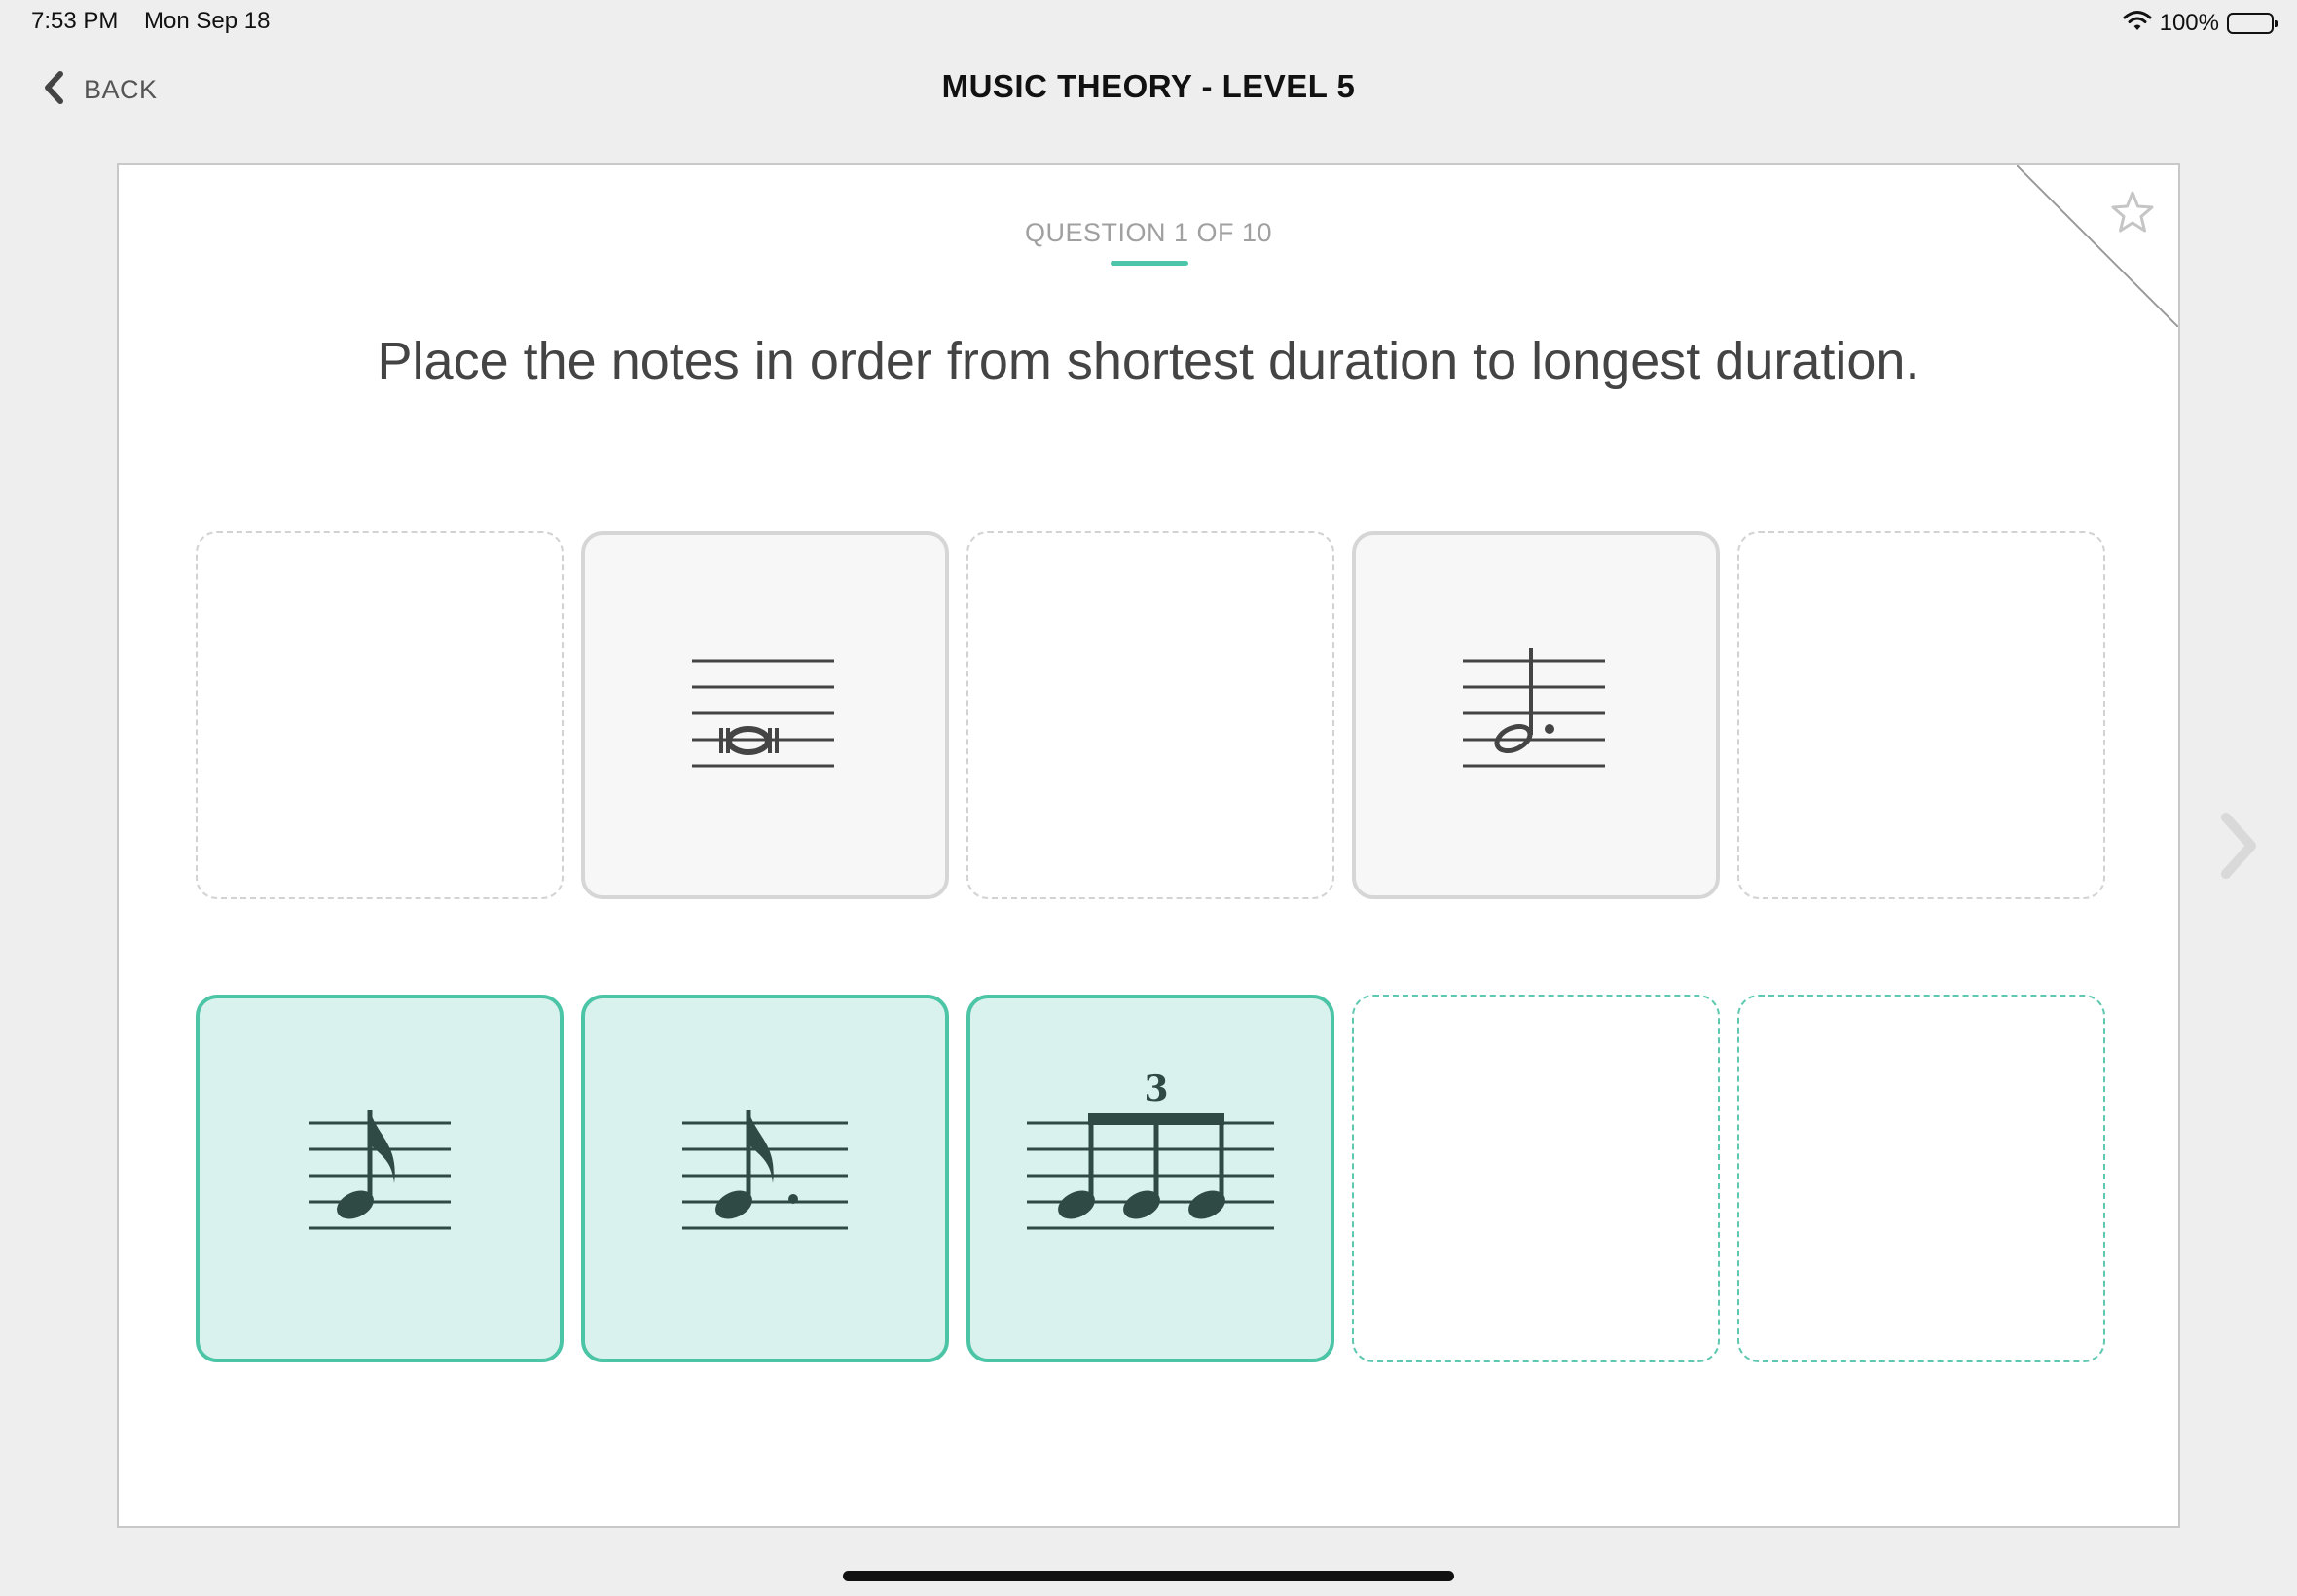 This screenshot has width=2297, height=1596. Describe the element at coordinates (2189, 23) in the screenshot. I see `battery-percent: 100%` at that location.